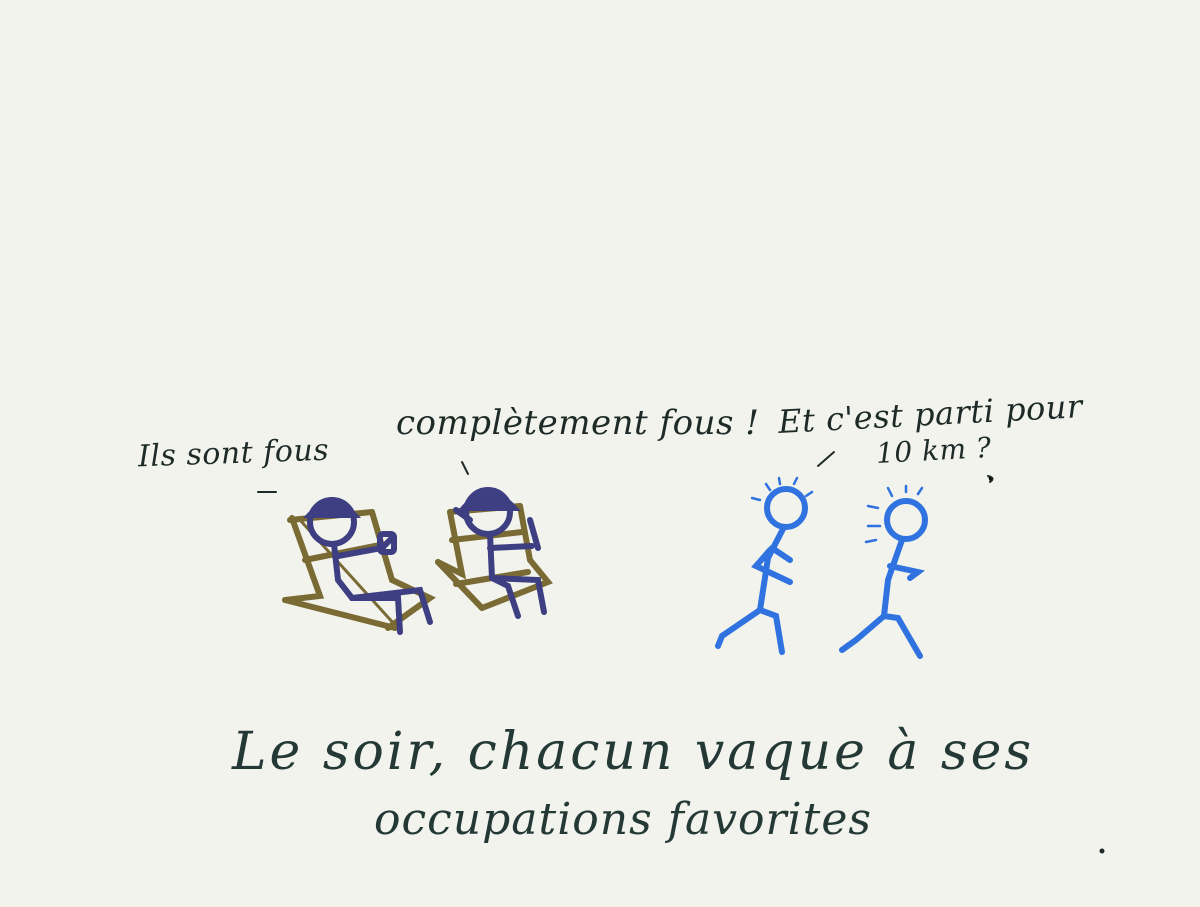 Image resolution: width=1200 pixels, height=907 pixels. Describe the element at coordinates (1102, 851) in the screenshot. I see `ink-dot` at that location.